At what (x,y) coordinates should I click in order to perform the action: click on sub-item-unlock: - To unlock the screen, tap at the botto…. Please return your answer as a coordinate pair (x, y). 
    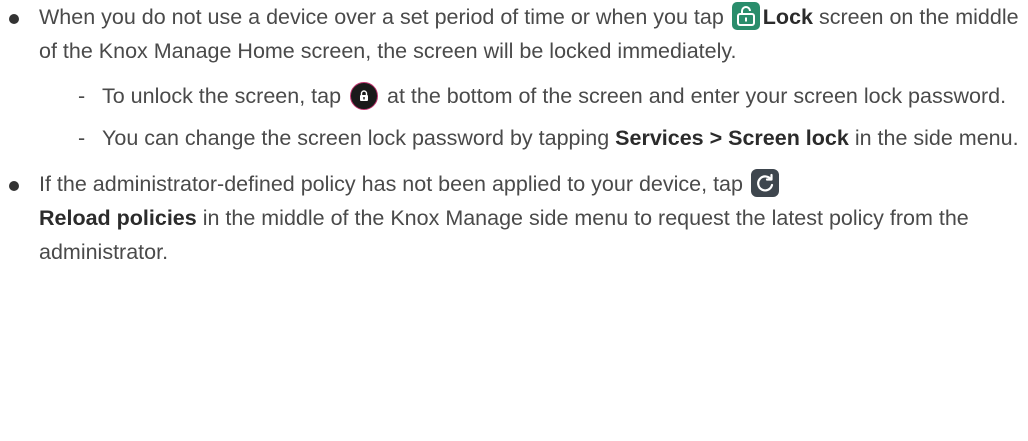
    Looking at the image, I should click on (553, 96).